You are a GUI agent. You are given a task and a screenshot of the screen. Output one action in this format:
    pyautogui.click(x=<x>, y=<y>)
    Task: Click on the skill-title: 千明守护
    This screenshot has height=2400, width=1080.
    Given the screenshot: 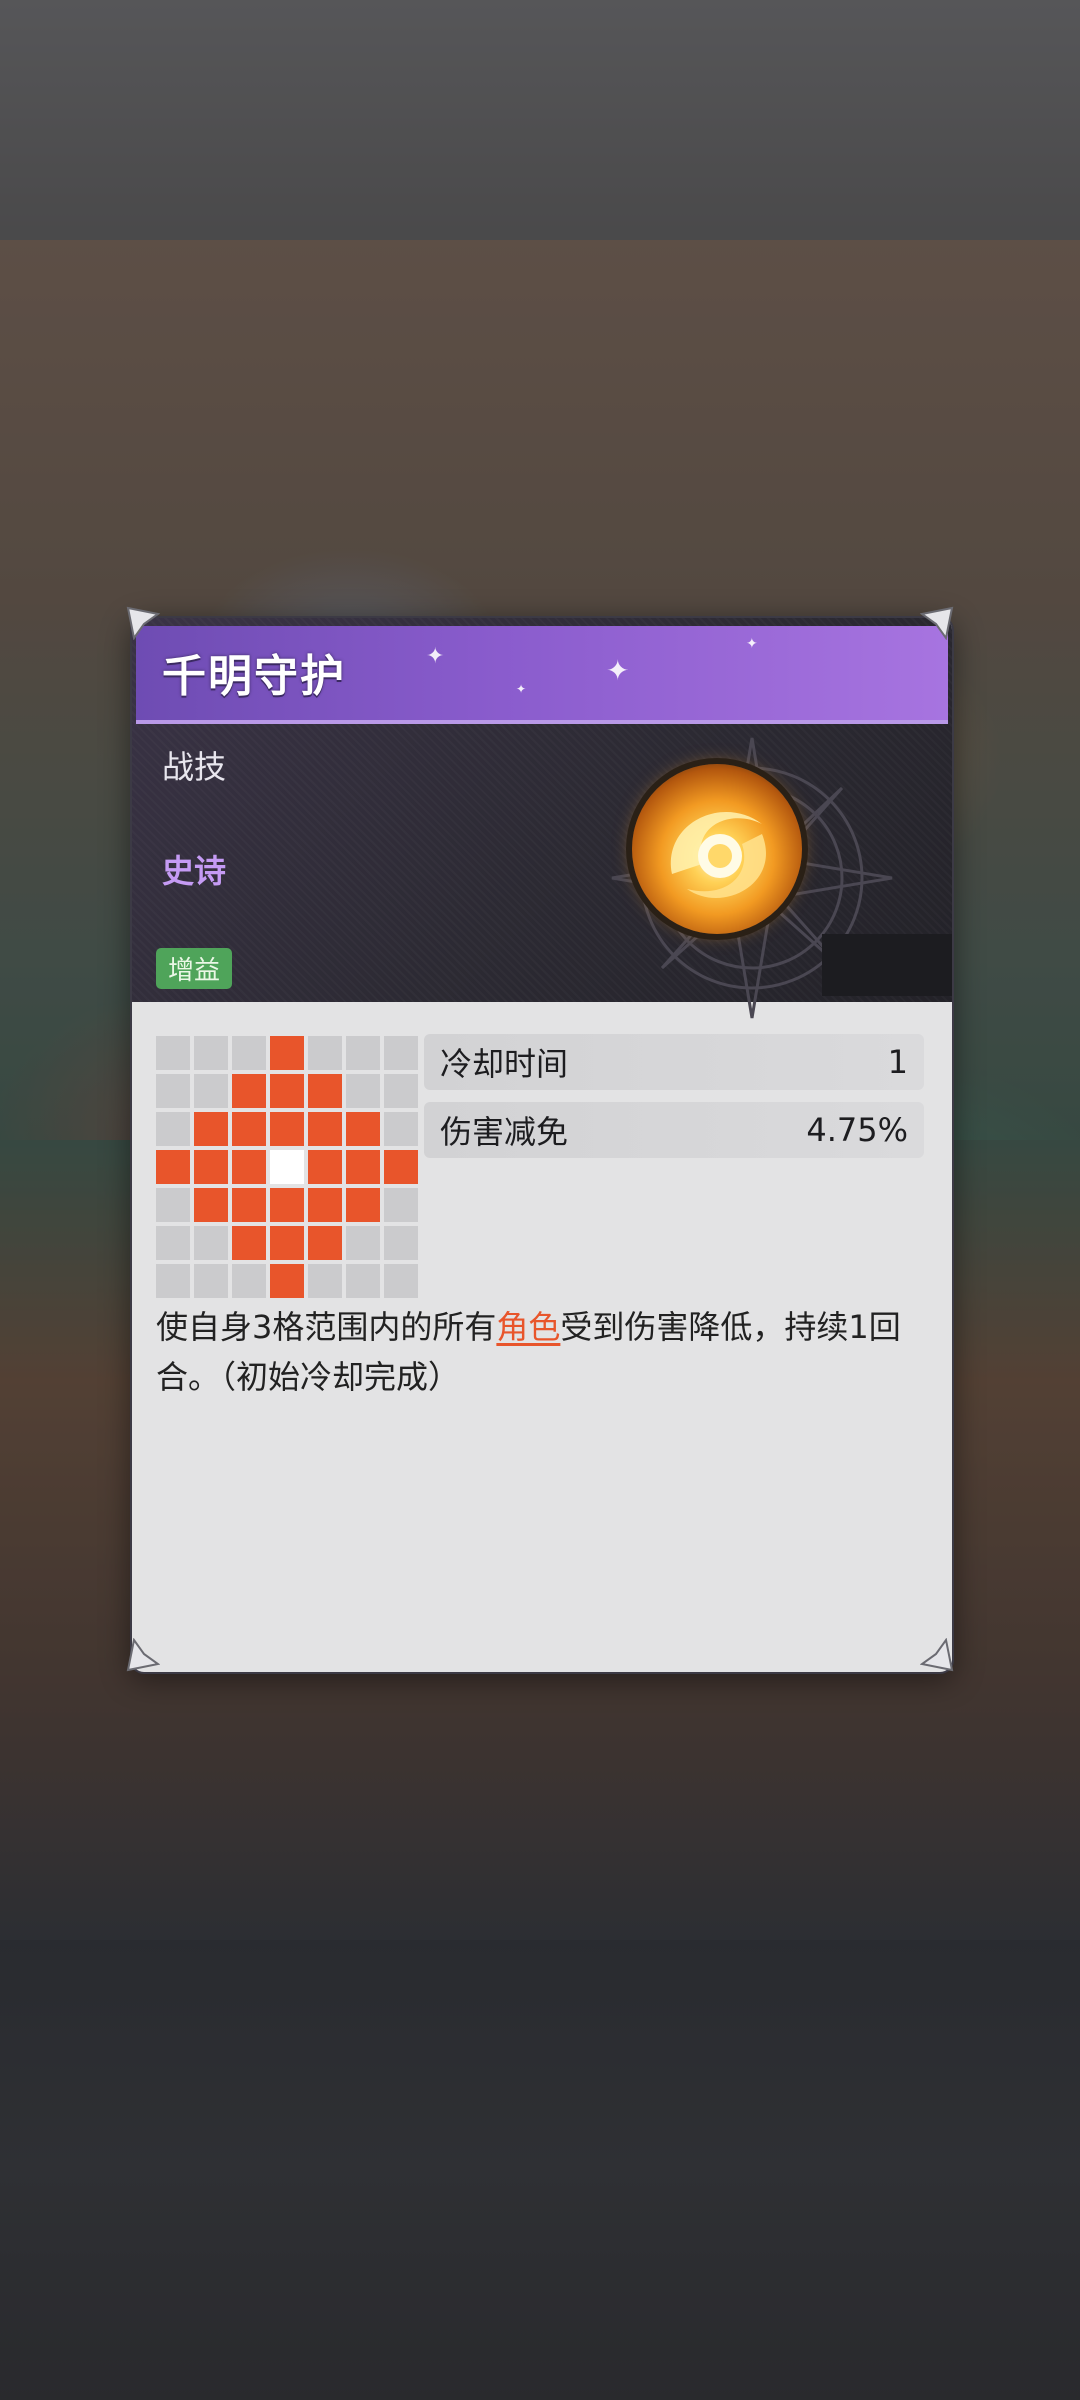 What is the action you would take?
    pyautogui.click(x=254, y=676)
    